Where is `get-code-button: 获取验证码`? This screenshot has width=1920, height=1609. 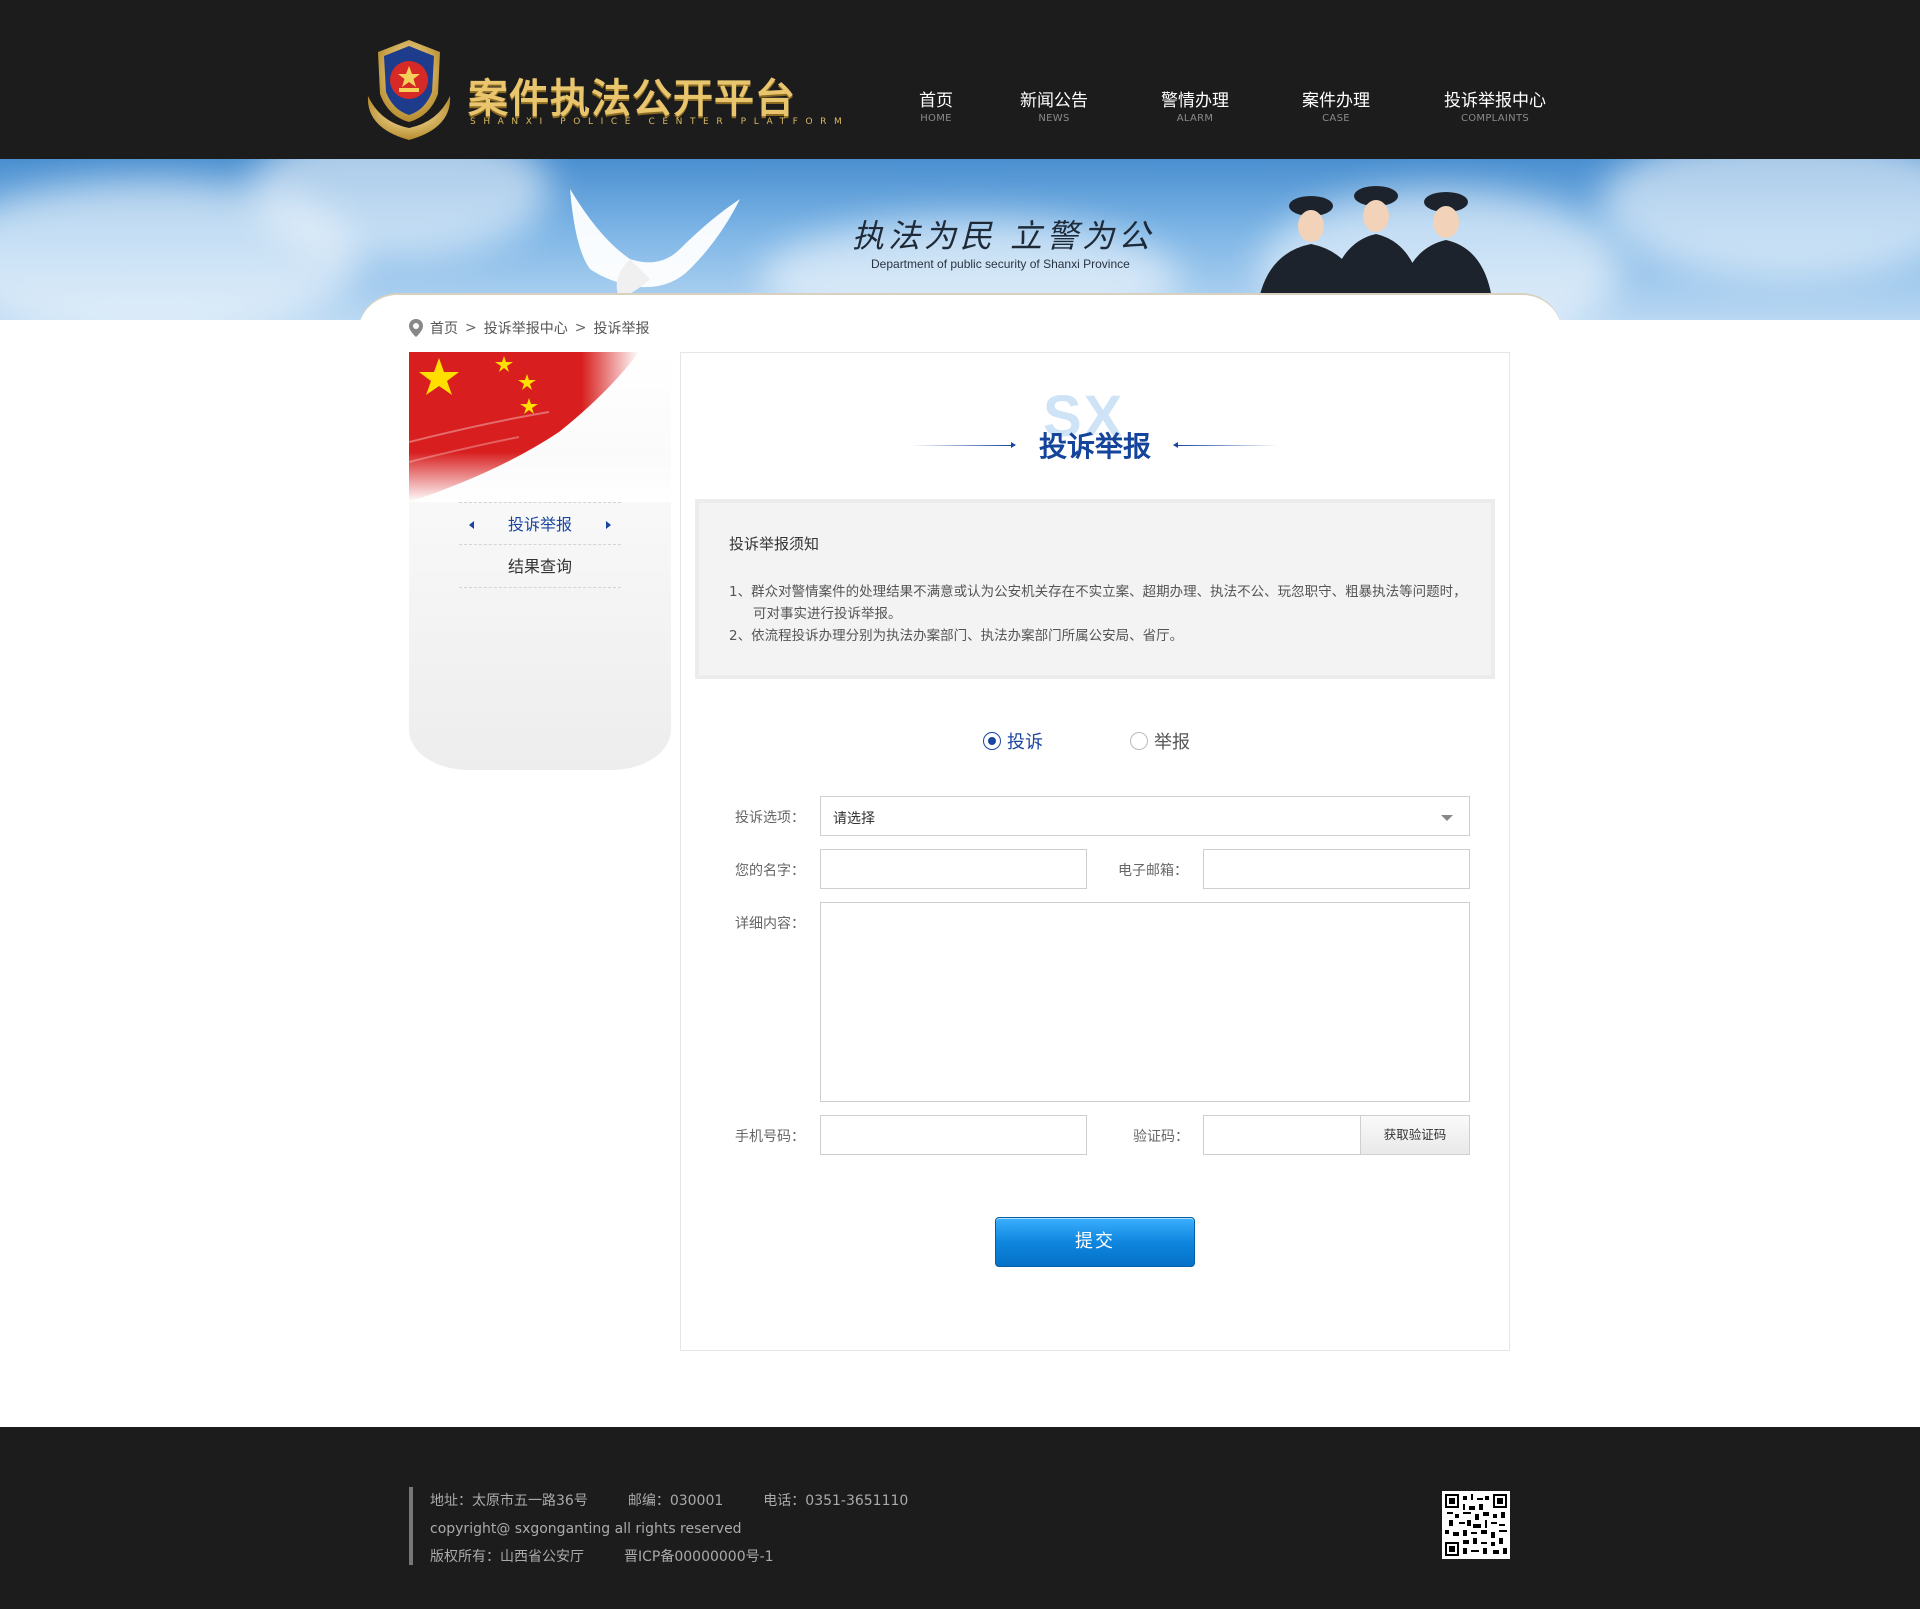
get-code-button: 获取验证码 is located at coordinates (1415, 1135).